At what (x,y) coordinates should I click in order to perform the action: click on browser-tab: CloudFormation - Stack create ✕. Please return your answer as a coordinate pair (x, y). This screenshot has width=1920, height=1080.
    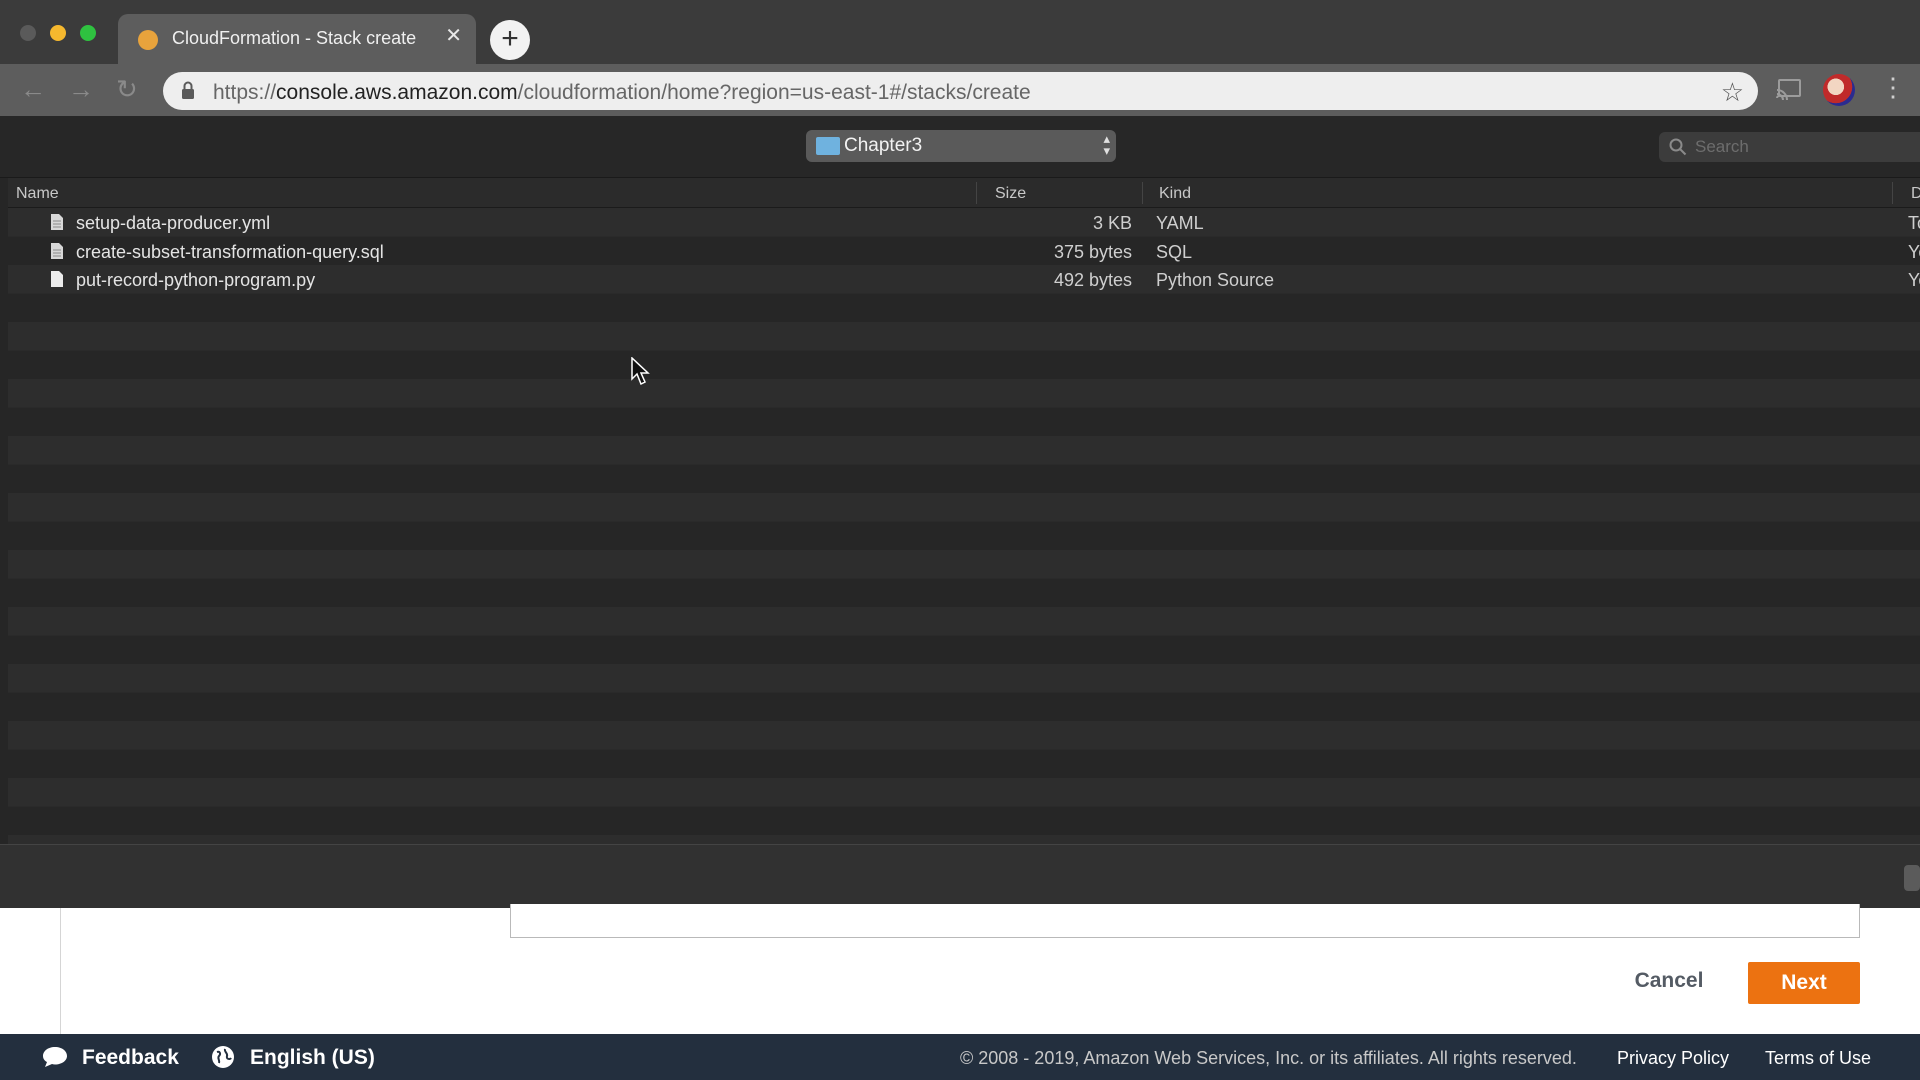
    Looking at the image, I should click on (297, 39).